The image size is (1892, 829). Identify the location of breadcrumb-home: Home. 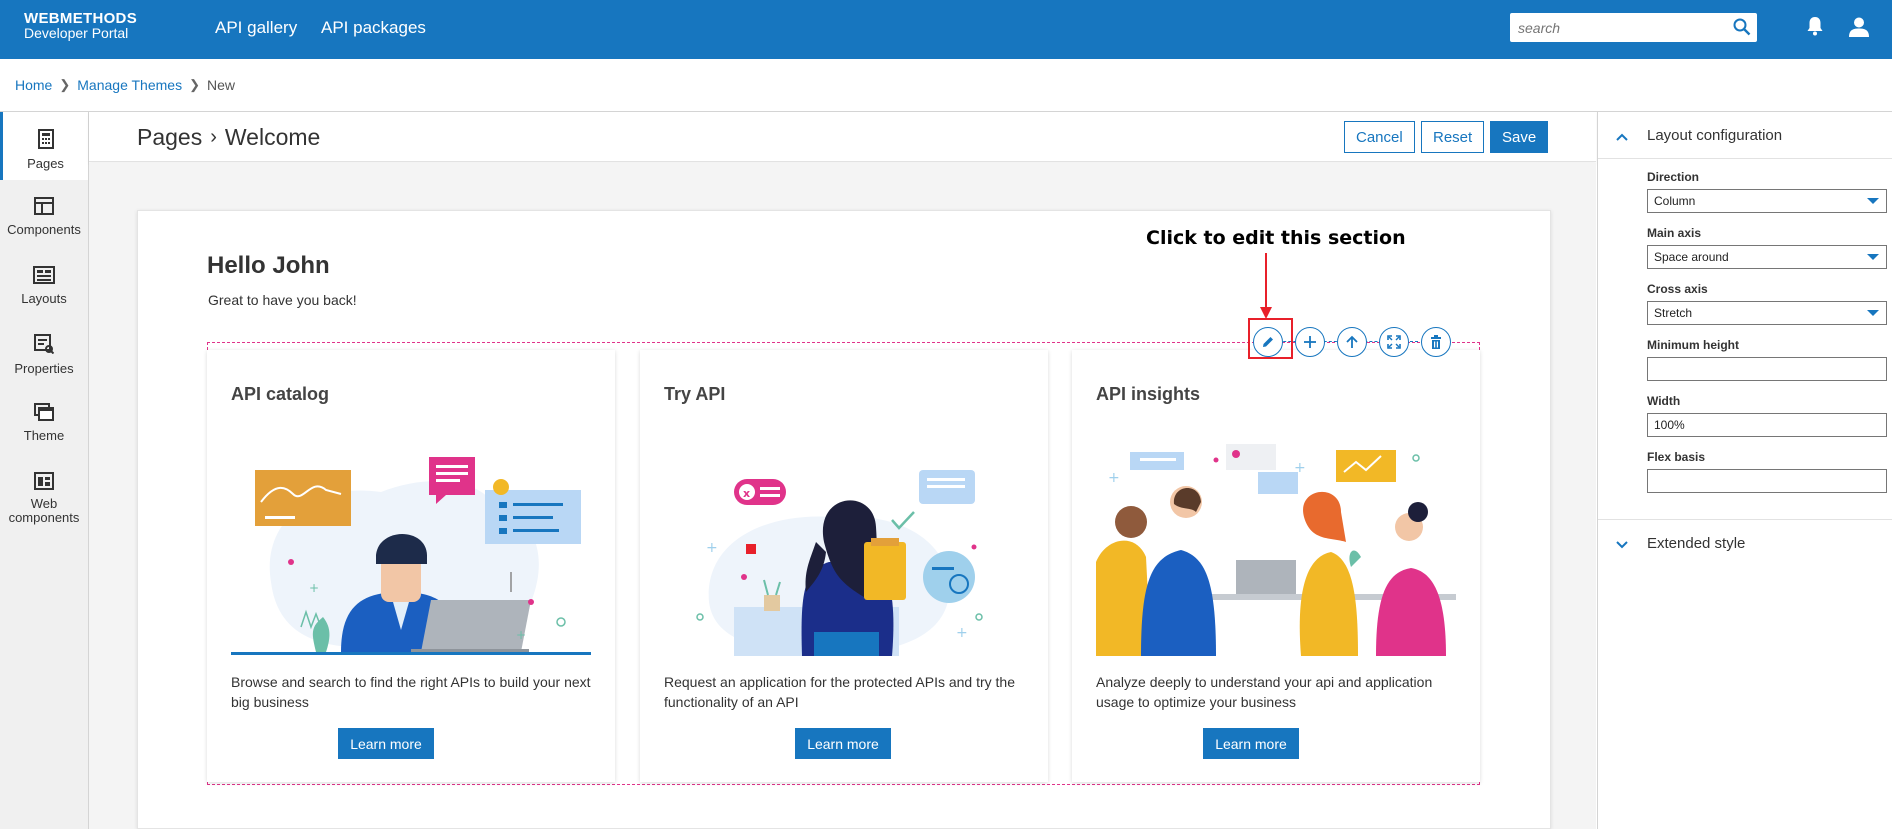
(33, 85).